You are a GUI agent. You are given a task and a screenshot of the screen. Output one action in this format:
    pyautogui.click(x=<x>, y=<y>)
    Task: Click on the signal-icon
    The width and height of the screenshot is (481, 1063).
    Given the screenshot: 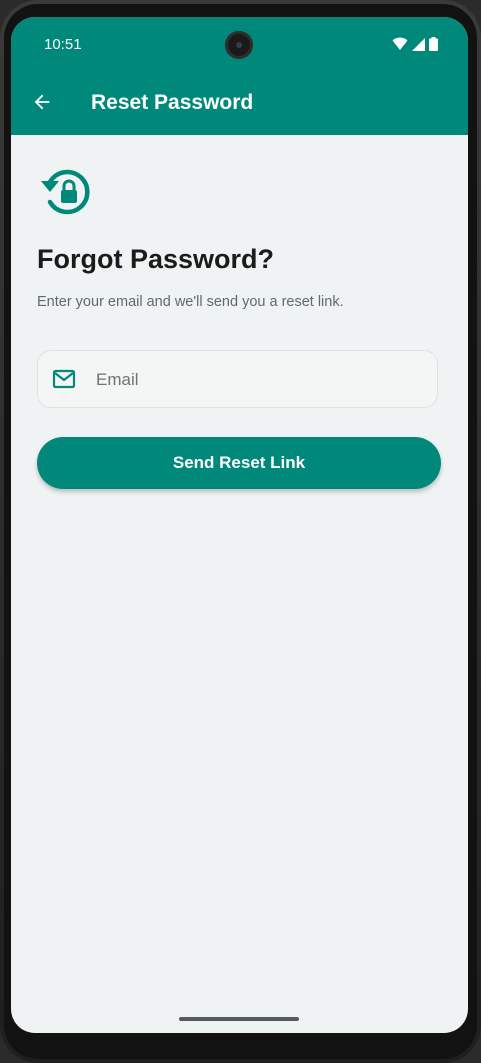 What is the action you would take?
    pyautogui.click(x=418, y=44)
    